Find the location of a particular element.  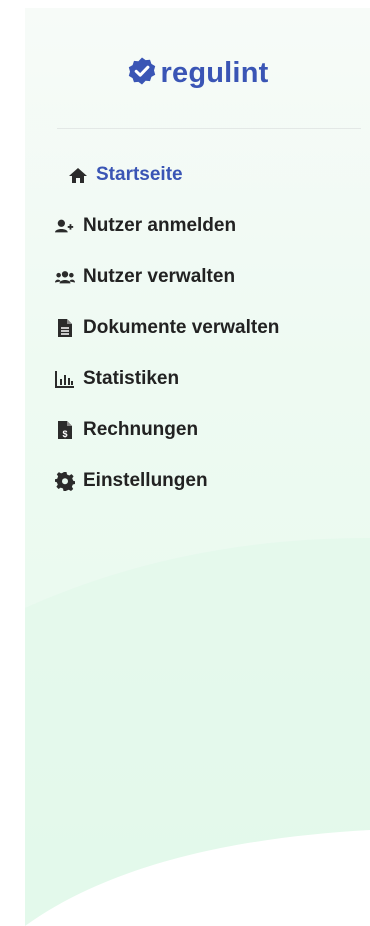

nav-item-nutzer-anmelden: Nutzer anmelden is located at coordinates (145, 226).